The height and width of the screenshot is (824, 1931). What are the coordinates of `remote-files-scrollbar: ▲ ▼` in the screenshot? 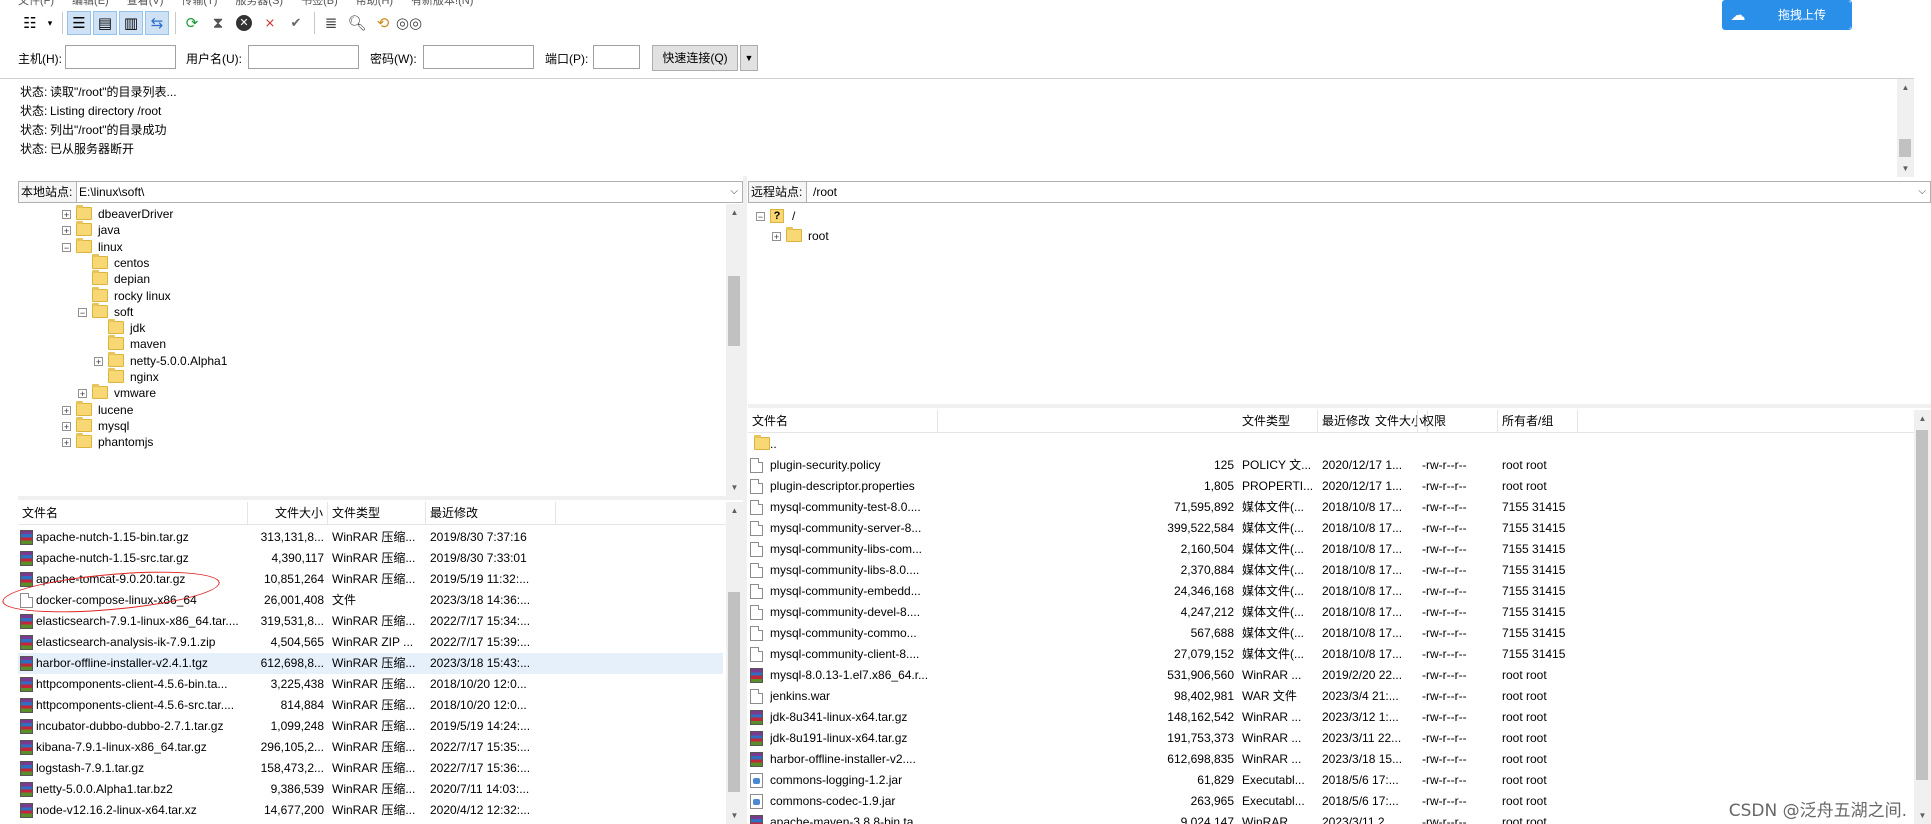 It's located at (1922, 617).